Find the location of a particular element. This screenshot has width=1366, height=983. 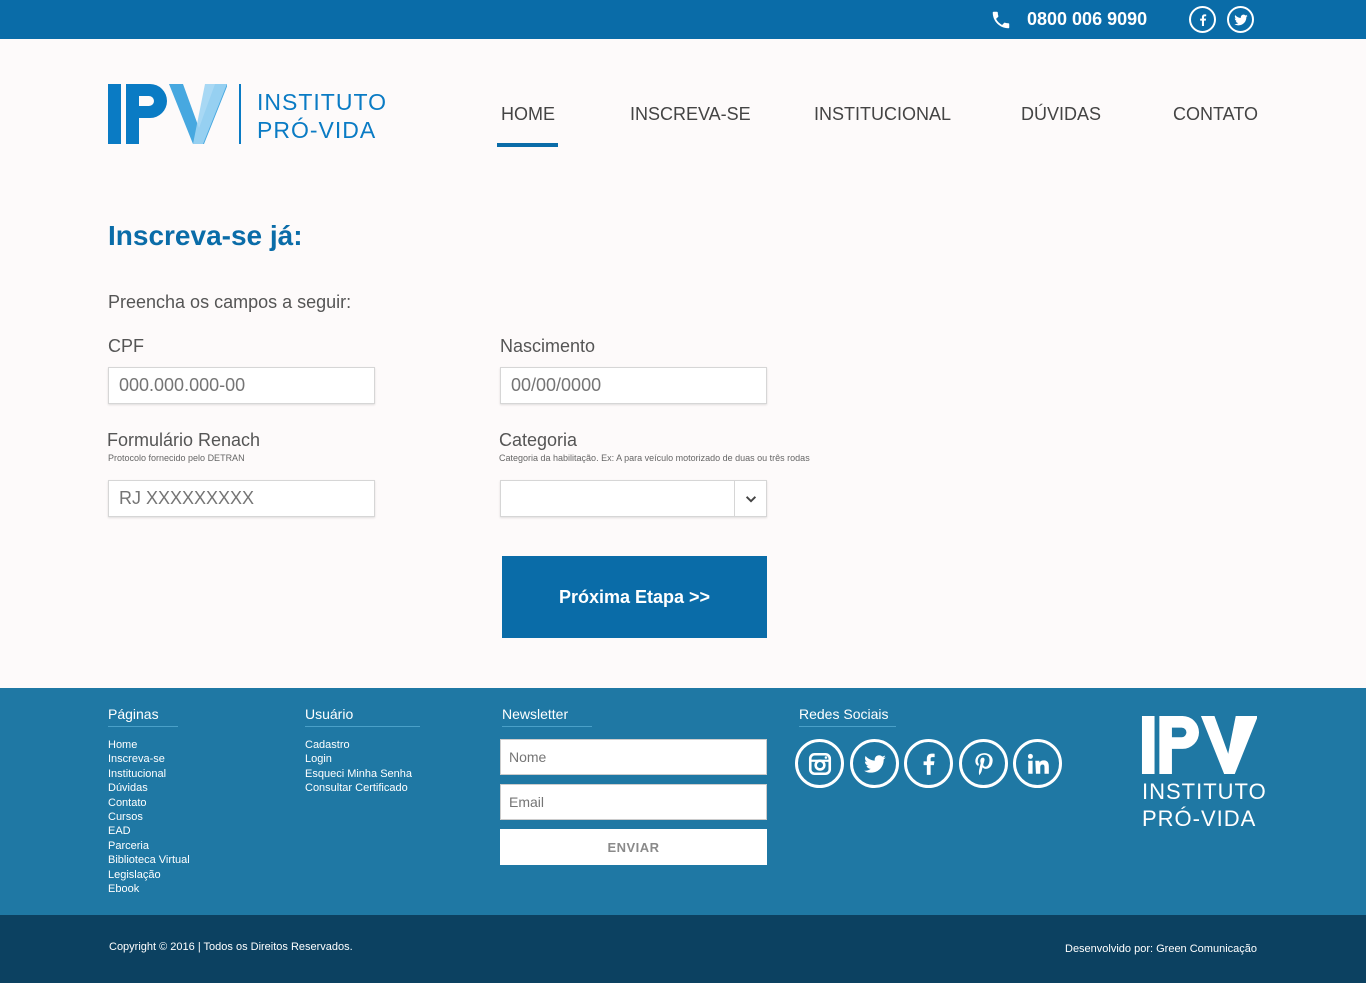

footer-link-duvidas: Dúvidas is located at coordinates (149, 788).